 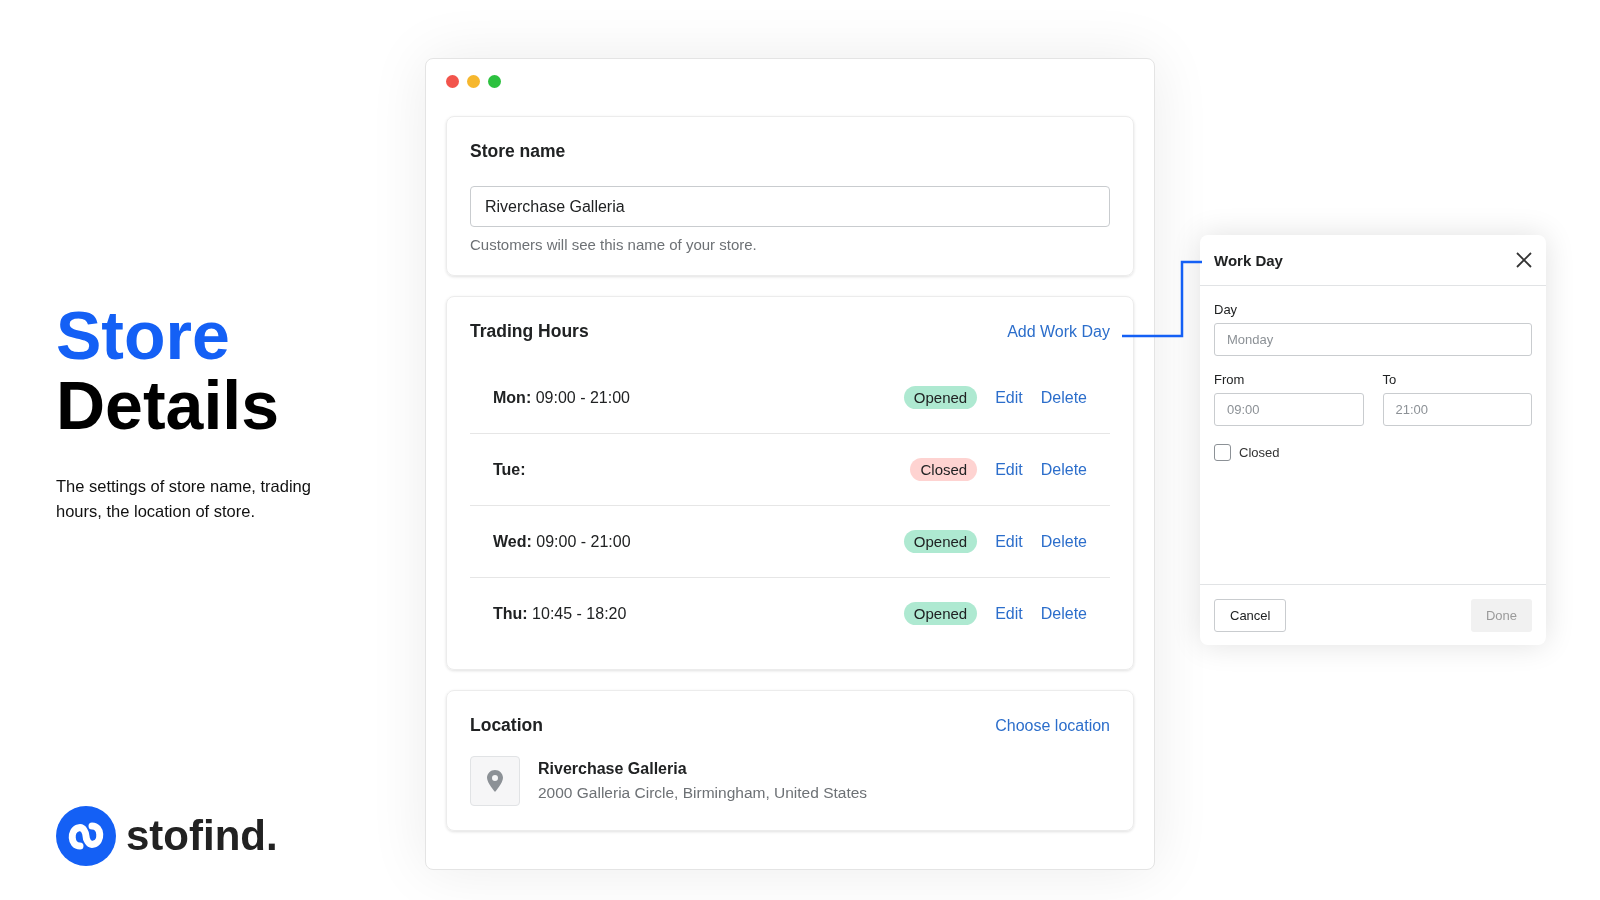 What do you see at coordinates (1524, 260) in the screenshot?
I see `close-icon` at bounding box center [1524, 260].